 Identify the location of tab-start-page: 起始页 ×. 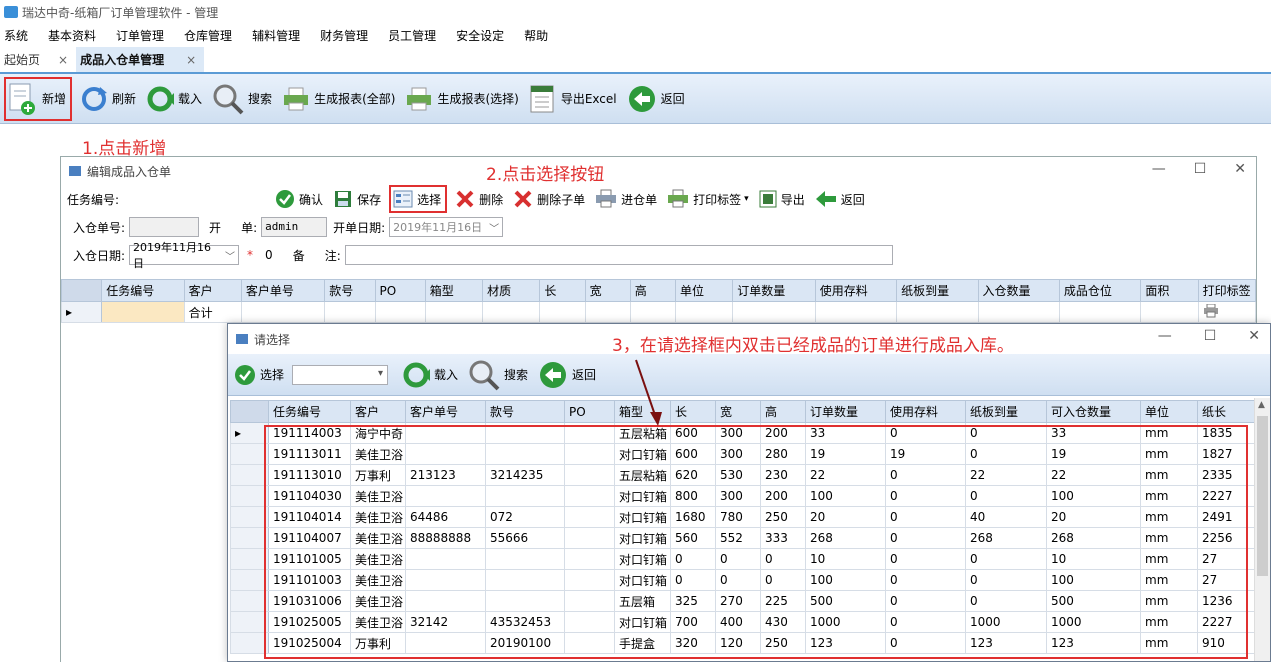
(38, 59).